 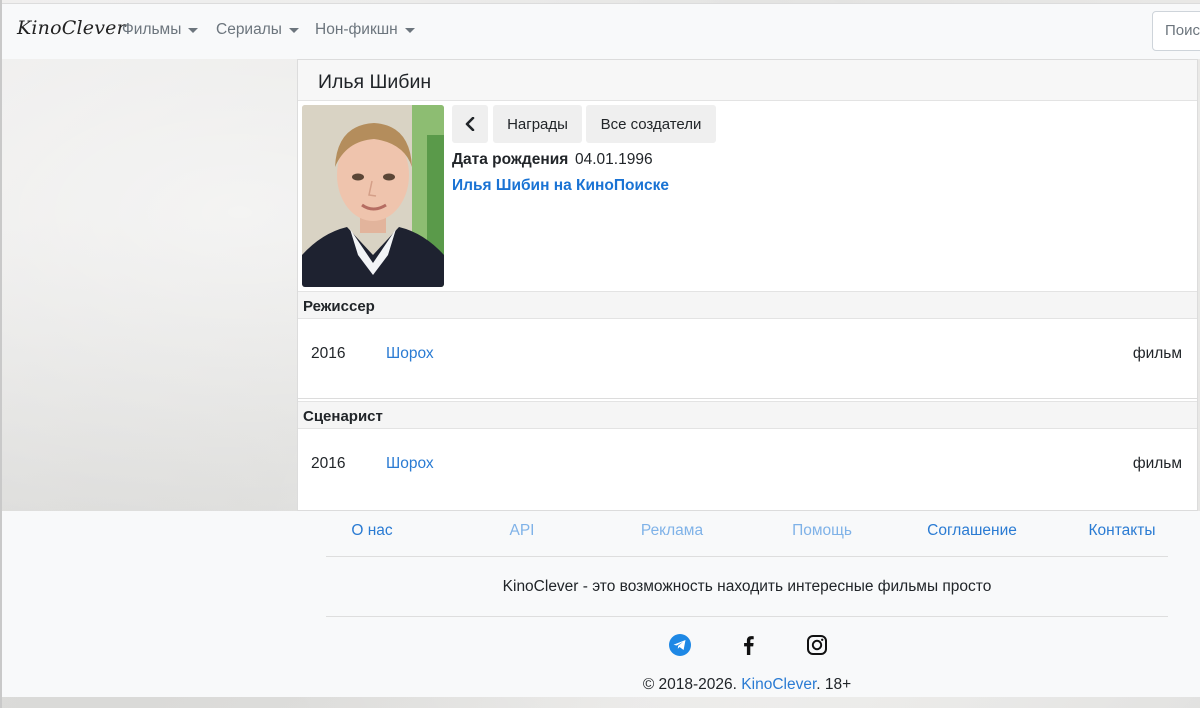 What do you see at coordinates (778, 684) in the screenshot?
I see `copyright-brand-link: KinoClever` at bounding box center [778, 684].